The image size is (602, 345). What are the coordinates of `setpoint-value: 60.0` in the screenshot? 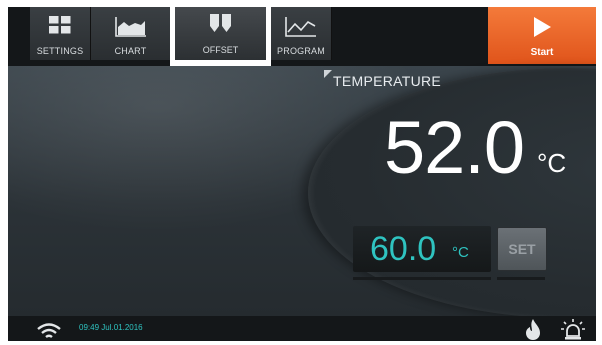 It's located at (403, 249).